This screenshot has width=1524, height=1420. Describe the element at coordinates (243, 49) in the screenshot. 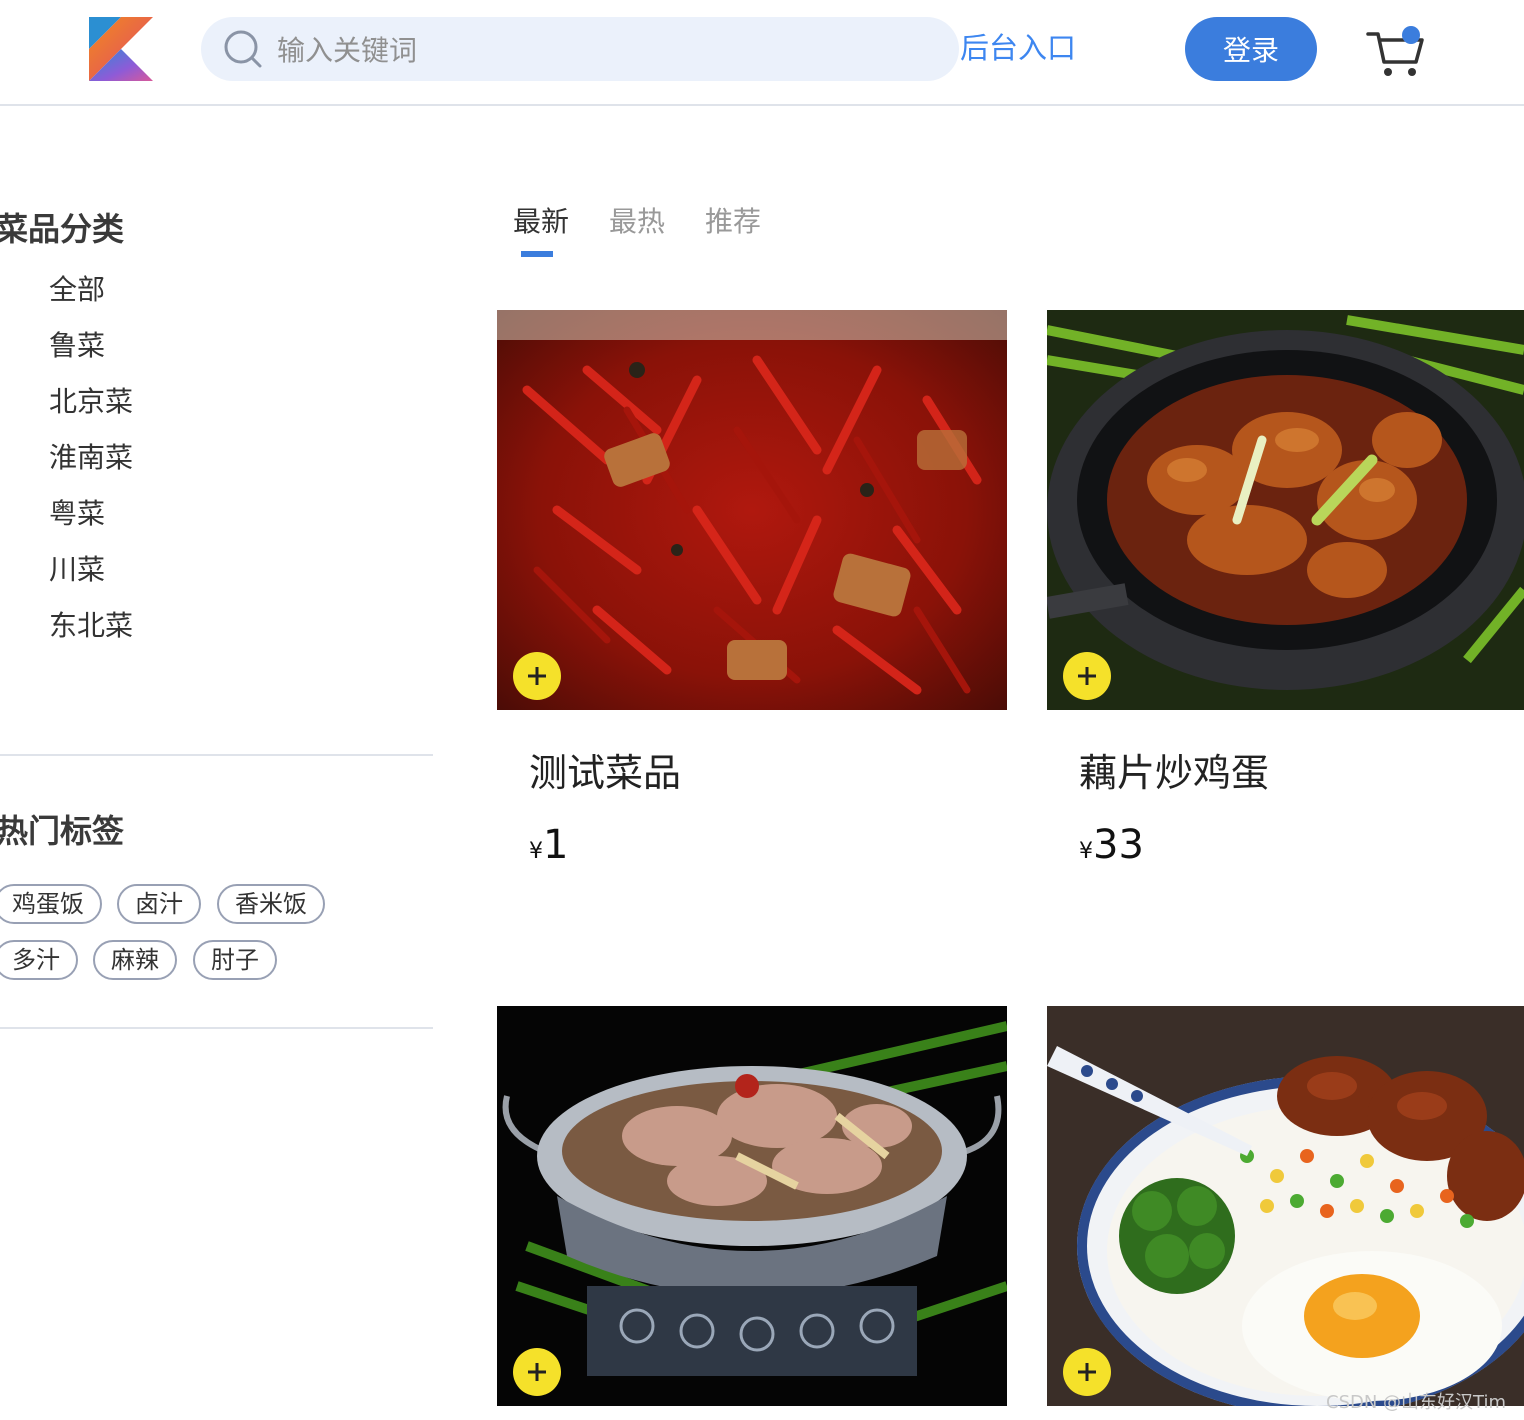

I see `search-icon` at that location.